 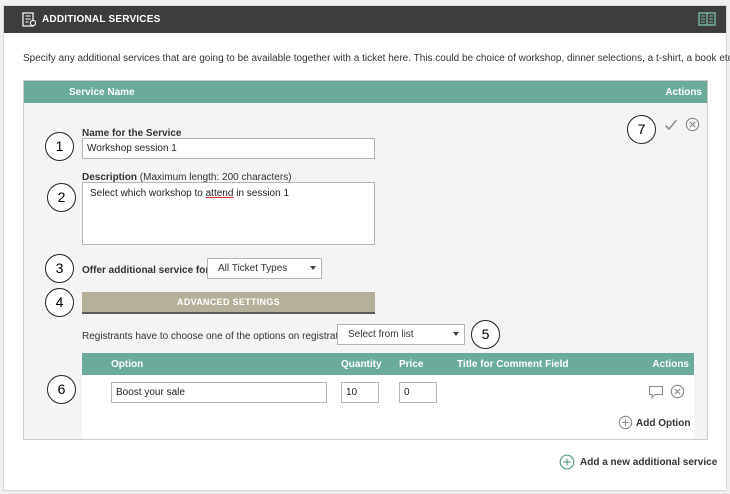 What do you see at coordinates (388, 407) in the screenshot?
I see `options-table-body: Boost your sale 10 0 Add Option` at bounding box center [388, 407].